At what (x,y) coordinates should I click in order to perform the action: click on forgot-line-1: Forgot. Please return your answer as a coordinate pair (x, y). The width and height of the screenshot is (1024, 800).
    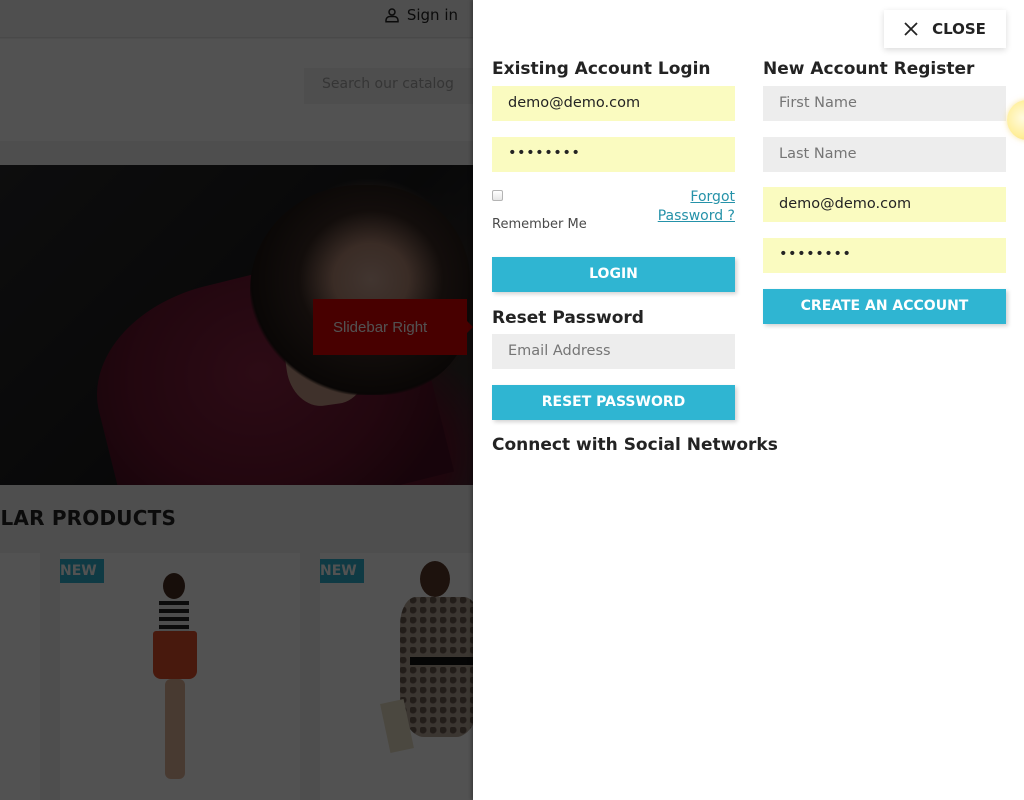
    Looking at the image, I should click on (712, 197).